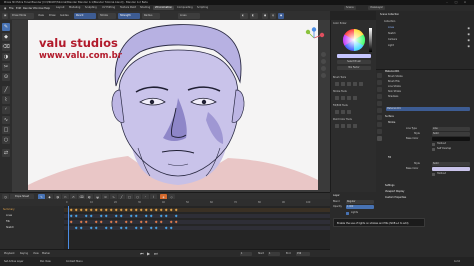  I want to click on minimize-icon: –, so click(447, 2).